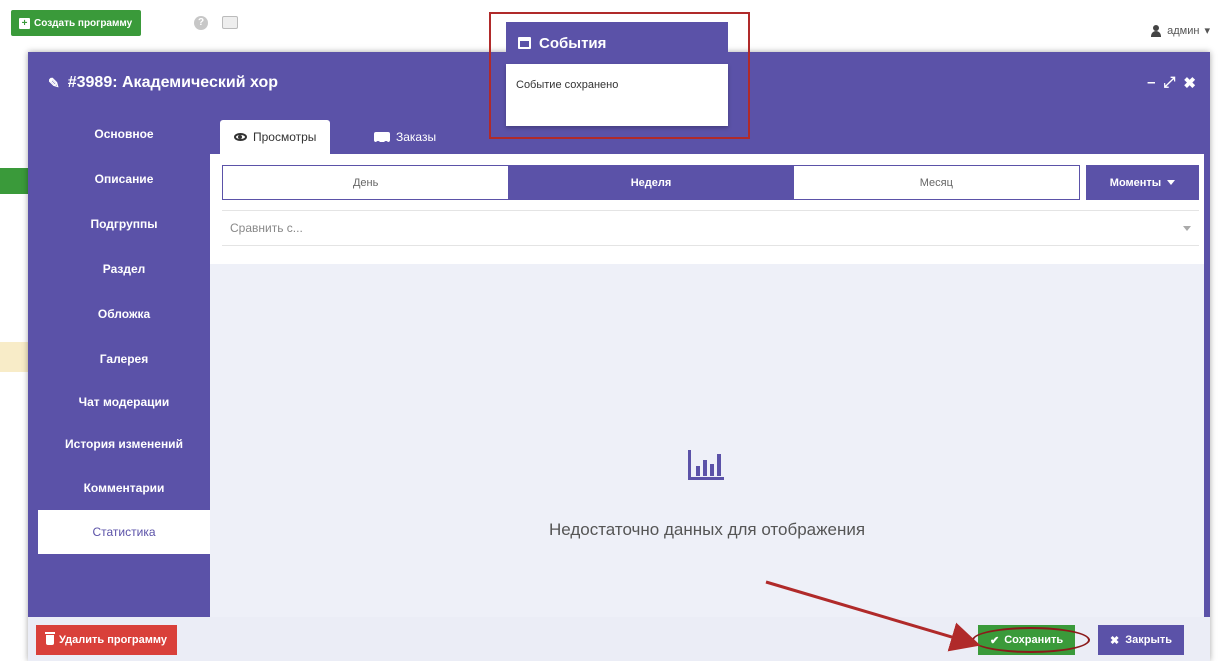 Image resolution: width=1220 pixels, height=661 pixels. I want to click on period-selector: День Неделя Месяц, so click(651, 182).